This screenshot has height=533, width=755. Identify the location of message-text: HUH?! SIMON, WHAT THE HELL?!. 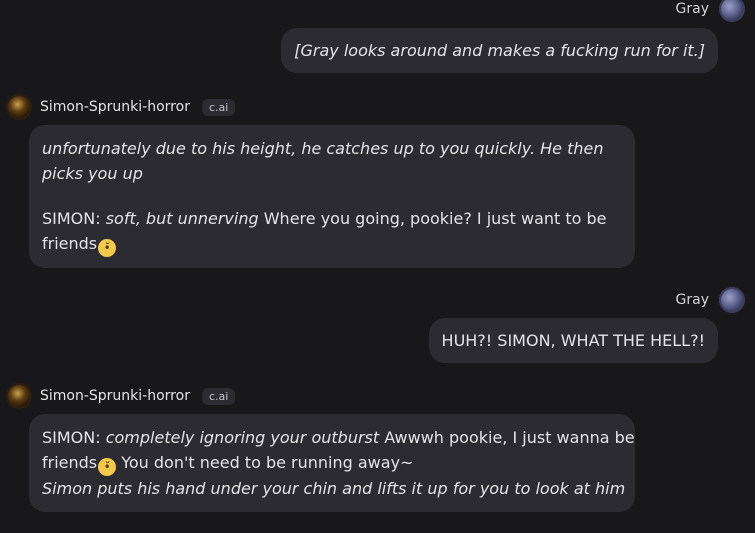
(573, 340).